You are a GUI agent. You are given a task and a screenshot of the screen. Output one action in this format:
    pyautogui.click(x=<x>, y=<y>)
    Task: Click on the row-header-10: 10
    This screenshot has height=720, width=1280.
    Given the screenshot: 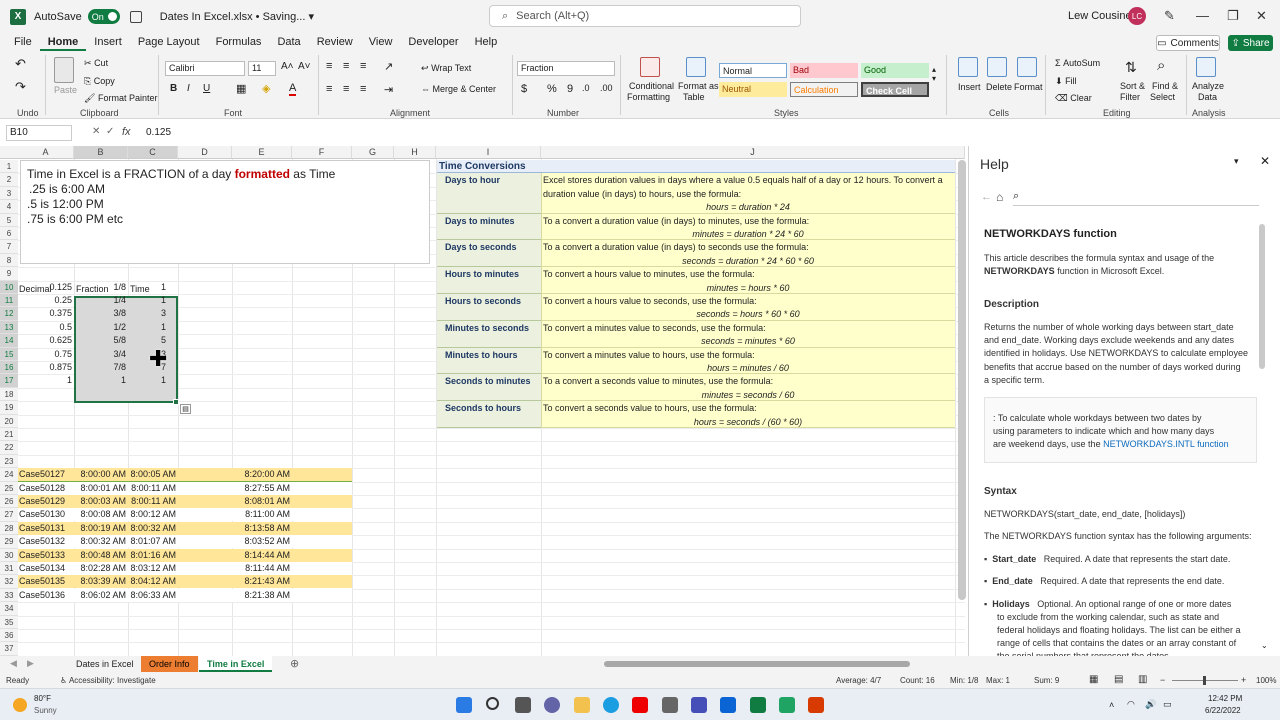 What is the action you would take?
    pyautogui.click(x=9, y=287)
    